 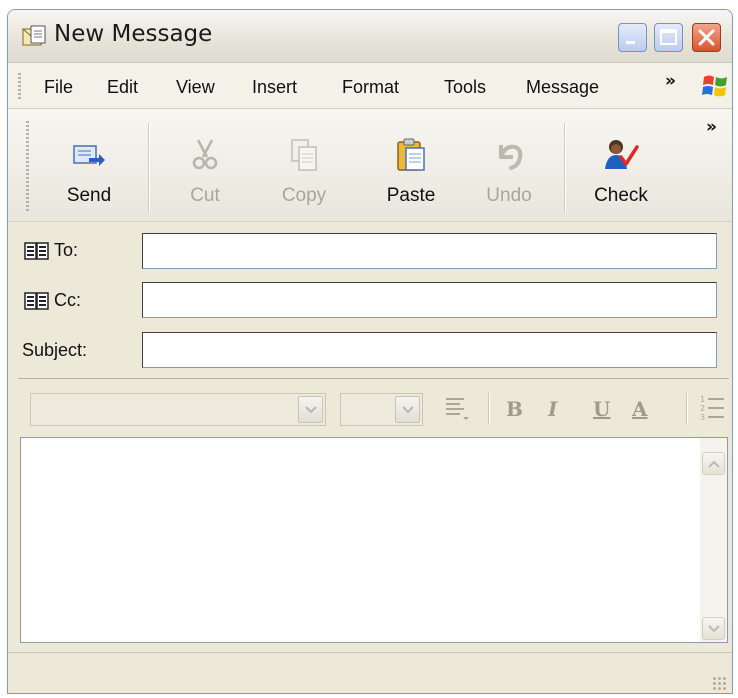 I want to click on to-field, so click(x=429, y=251).